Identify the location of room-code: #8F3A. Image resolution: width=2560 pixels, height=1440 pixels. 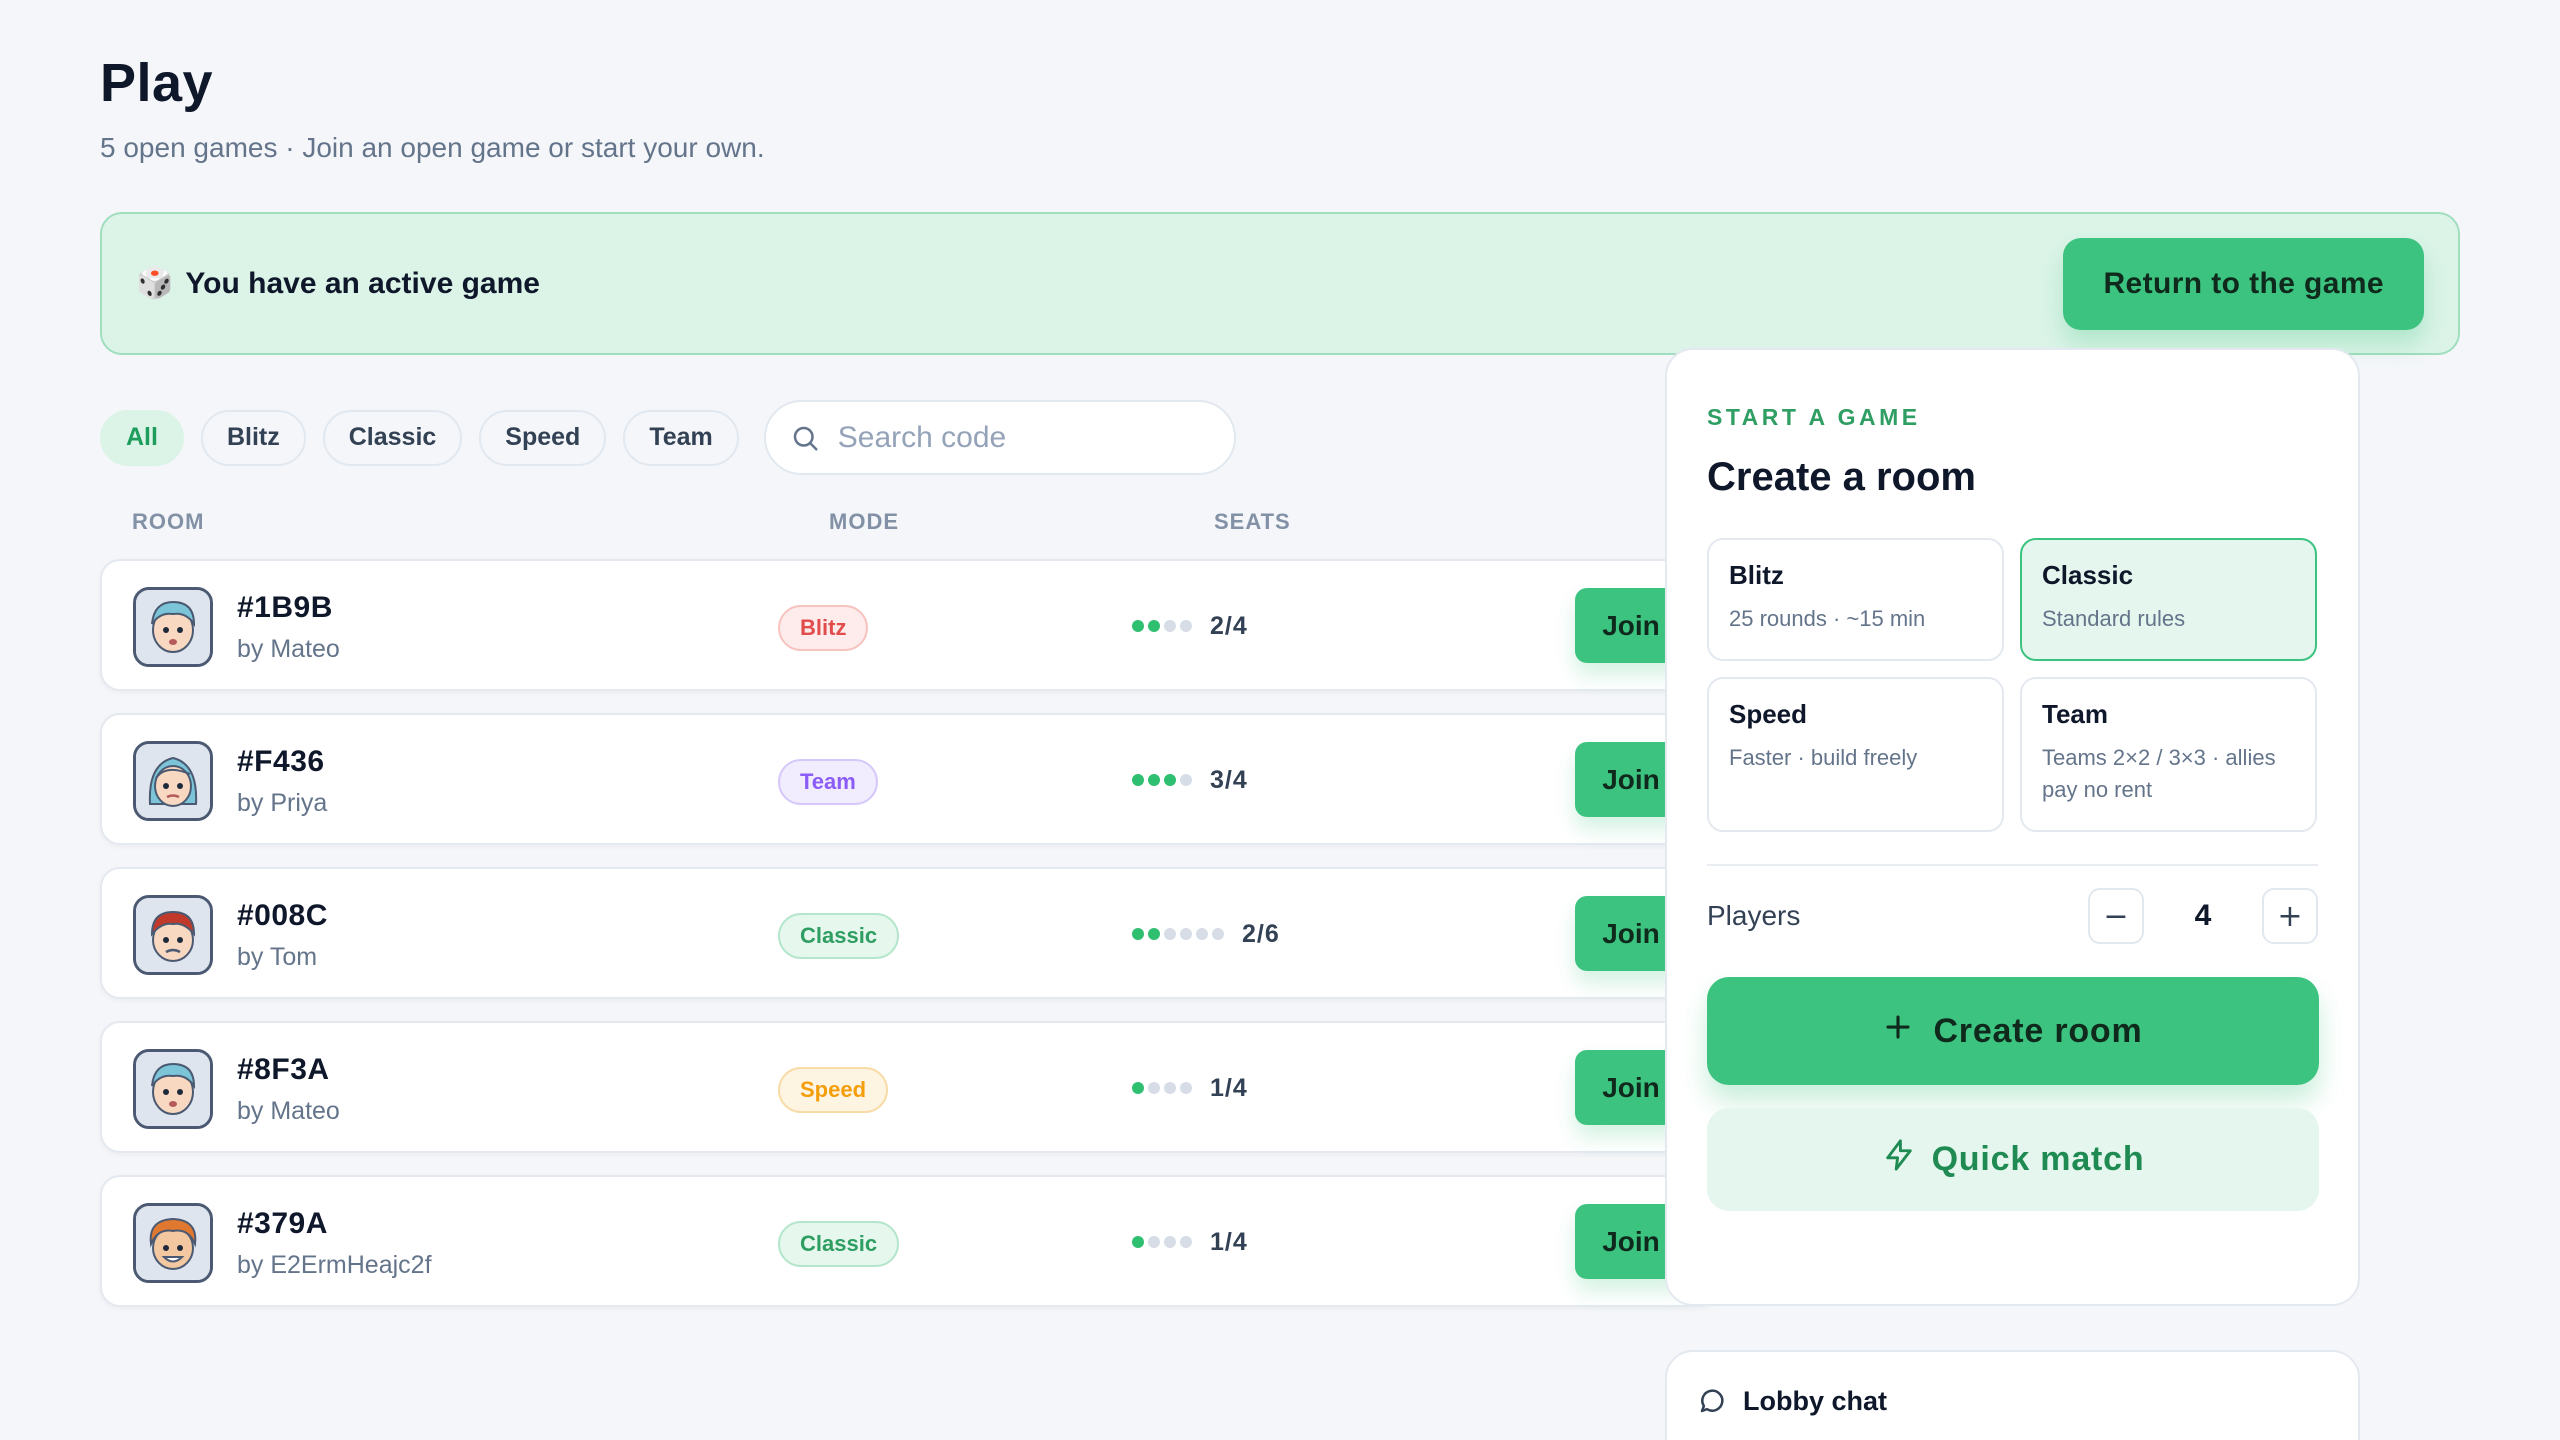
(283, 1069).